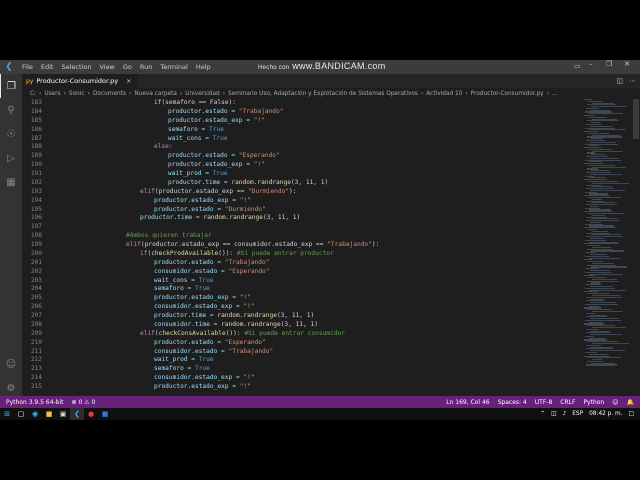 The width and height of the screenshot is (640, 480). What do you see at coordinates (512, 402) in the screenshot?
I see `indentation-setting: Spaces: 4` at bounding box center [512, 402].